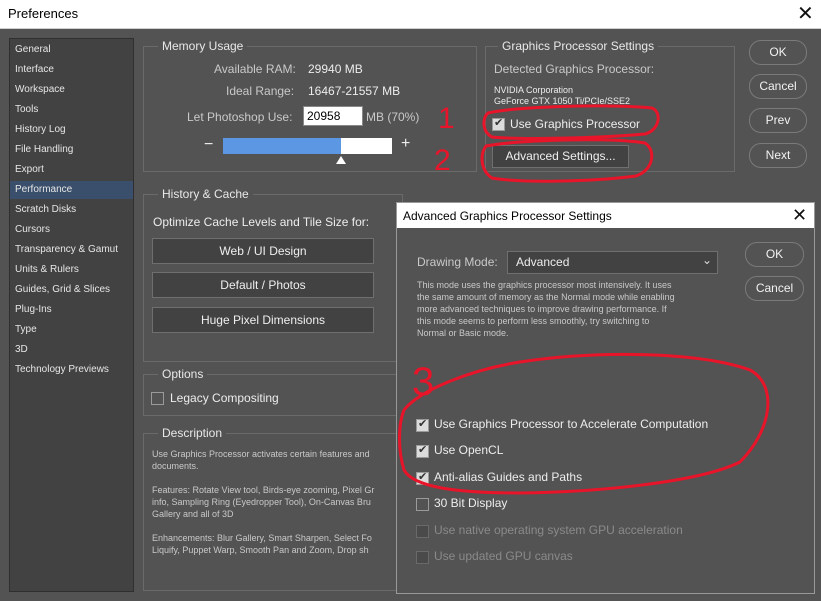 Image resolution: width=821 pixels, height=601 pixels. I want to click on annotation-number-2: 2, so click(442, 160).